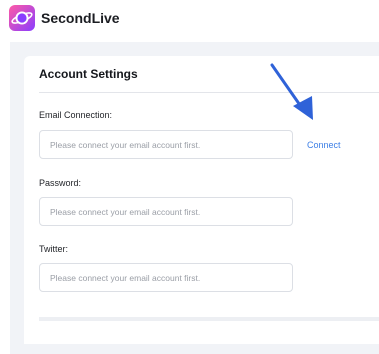 The width and height of the screenshot is (379, 354). Describe the element at coordinates (189, 21) in the screenshot. I see `top-bar: SecondLive` at that location.